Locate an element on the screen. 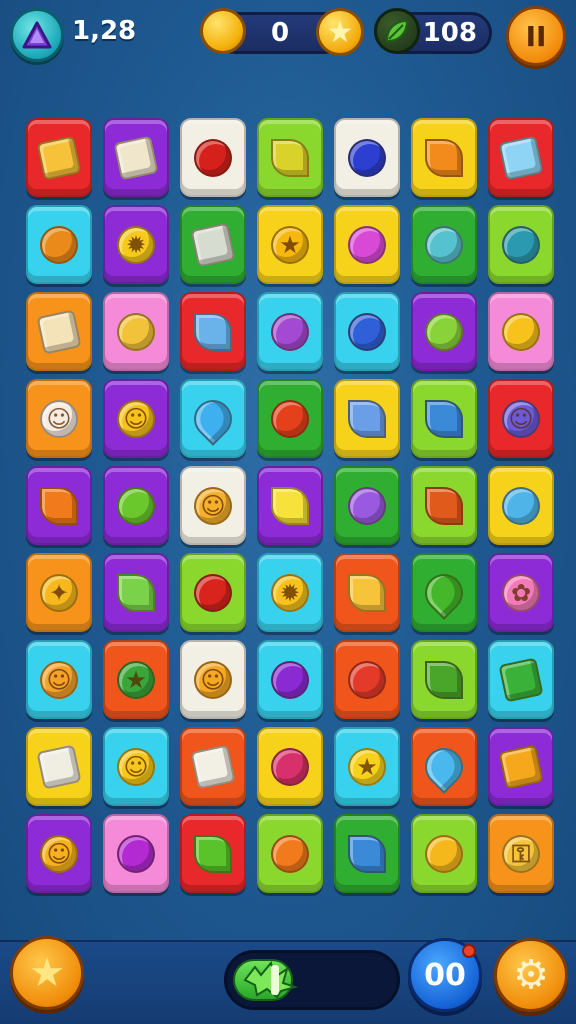 The width and height of the screenshot is (576, 1024). acorn-face-icon: ☺ is located at coordinates (213, 679).